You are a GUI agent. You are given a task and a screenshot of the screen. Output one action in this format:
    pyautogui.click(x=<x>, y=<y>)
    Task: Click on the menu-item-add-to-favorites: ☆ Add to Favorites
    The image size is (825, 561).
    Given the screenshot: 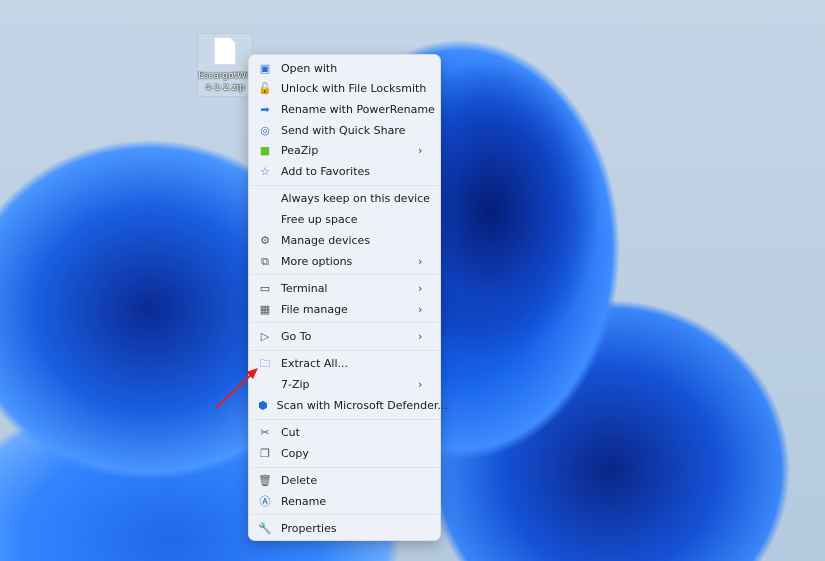 What is the action you would take?
    pyautogui.click(x=344, y=171)
    